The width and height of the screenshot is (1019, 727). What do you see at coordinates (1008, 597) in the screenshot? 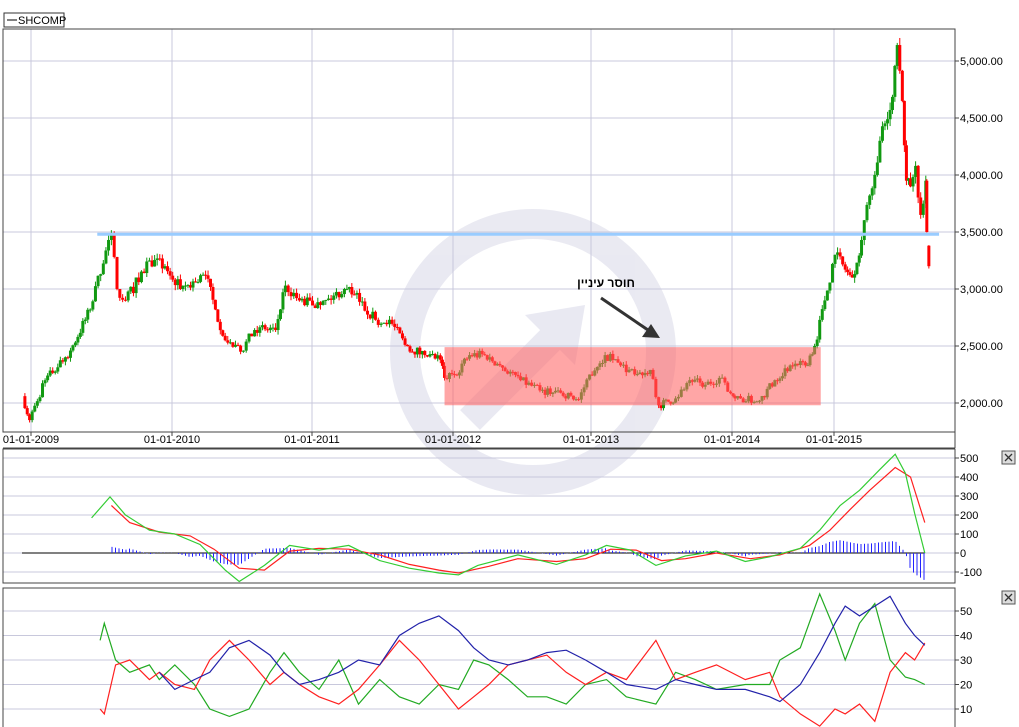
I see `close-dmi-panel-button` at bounding box center [1008, 597].